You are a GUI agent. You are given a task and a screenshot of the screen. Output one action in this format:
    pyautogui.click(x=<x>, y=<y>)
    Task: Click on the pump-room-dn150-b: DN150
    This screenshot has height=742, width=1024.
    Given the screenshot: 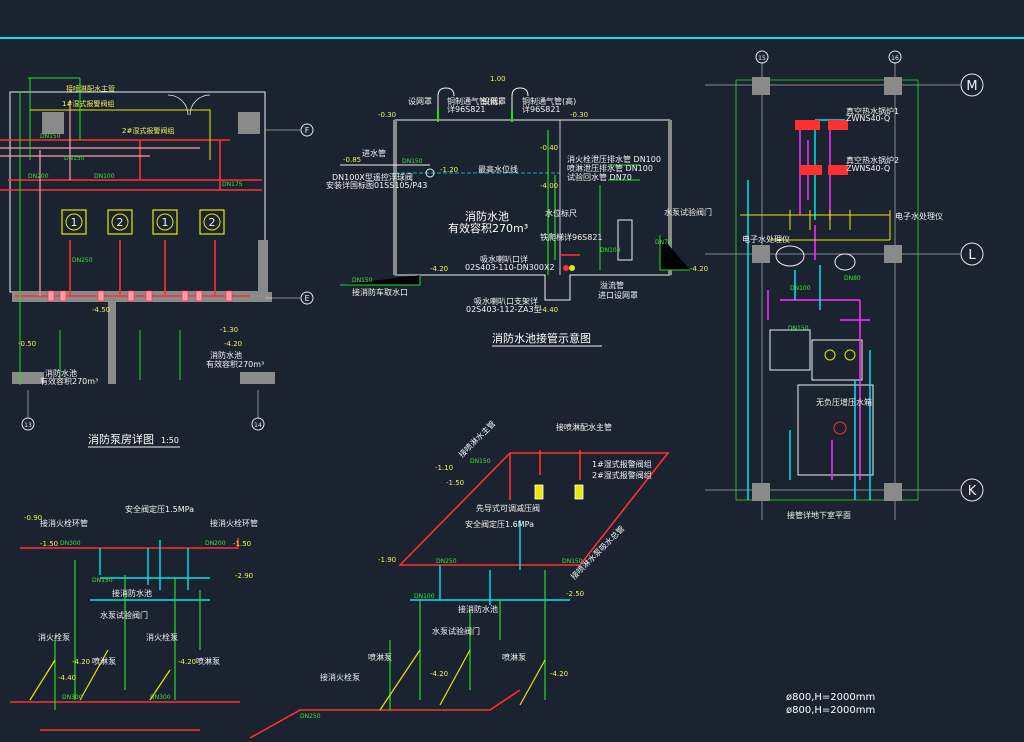 What is the action you would take?
    pyautogui.click(x=74, y=158)
    